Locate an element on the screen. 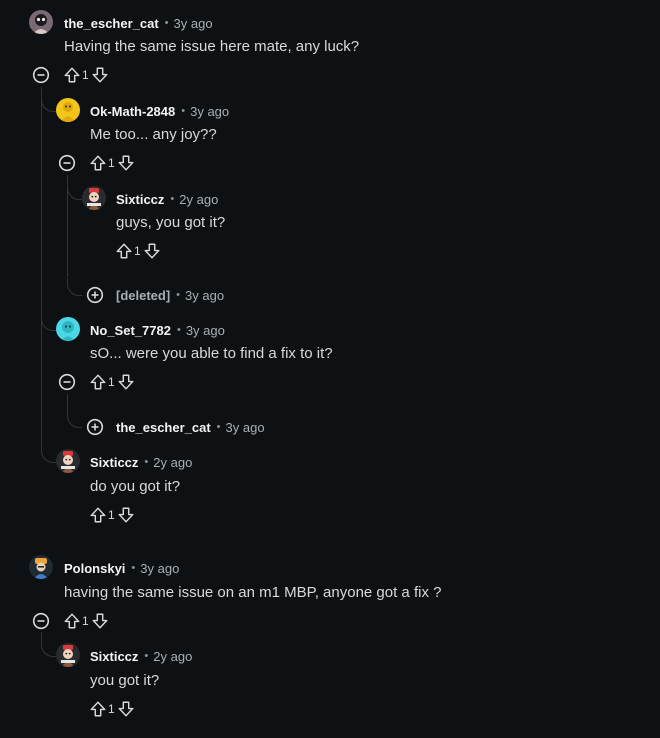 This screenshot has width=660, height=738. comment-meta: No_Set_7782 • 3y ago is located at coordinates (157, 330).